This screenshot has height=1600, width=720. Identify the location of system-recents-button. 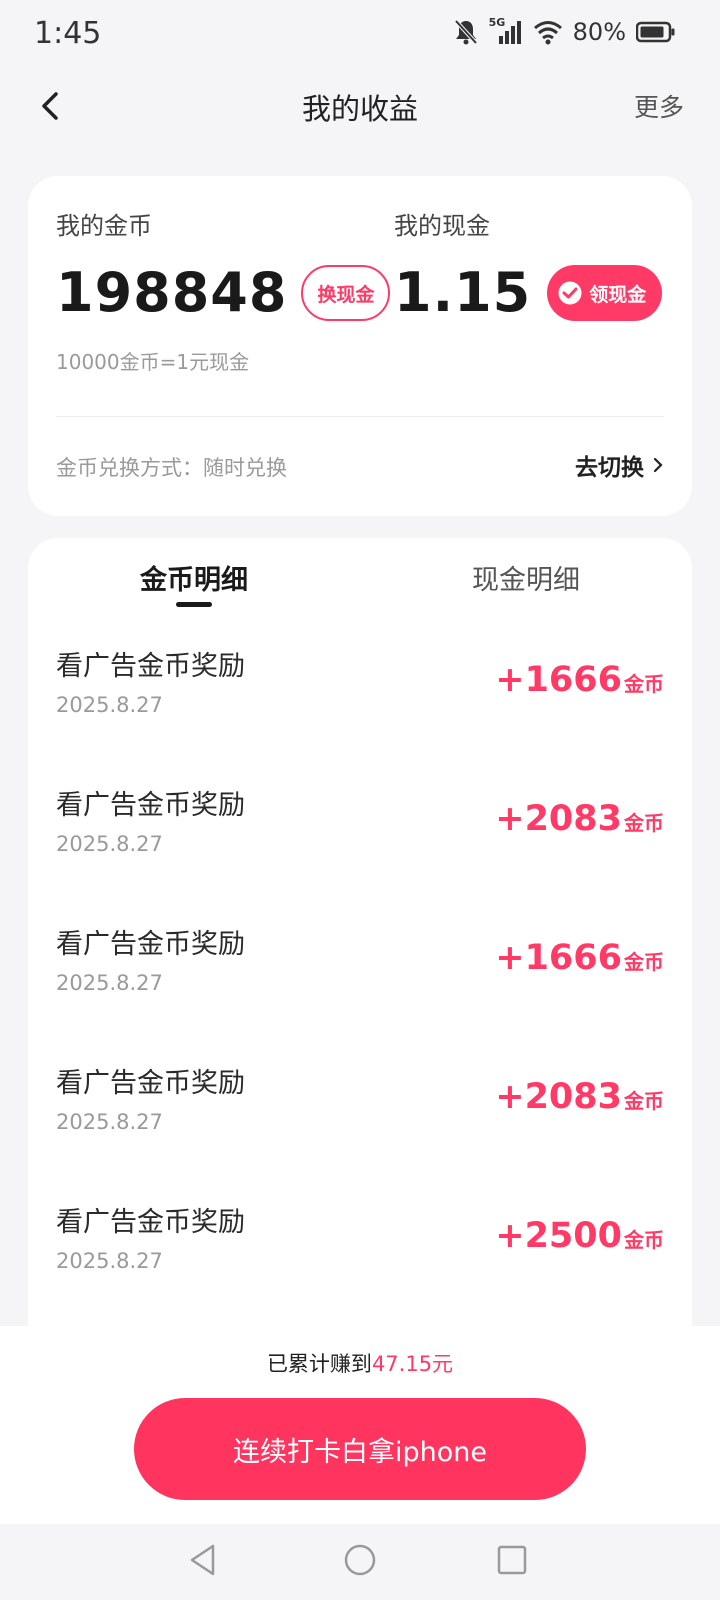
(512, 1560).